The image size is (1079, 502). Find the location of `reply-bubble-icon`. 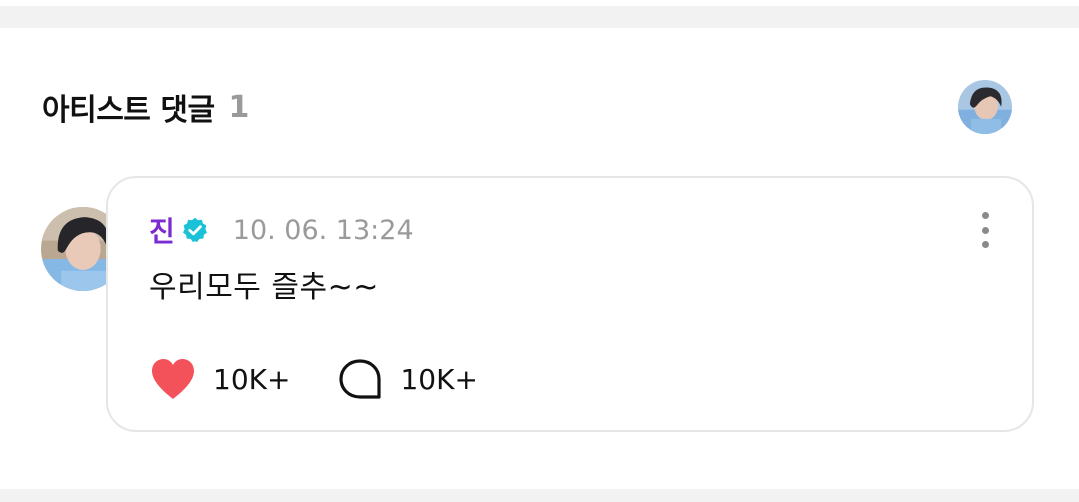

reply-bubble-icon is located at coordinates (360, 379).